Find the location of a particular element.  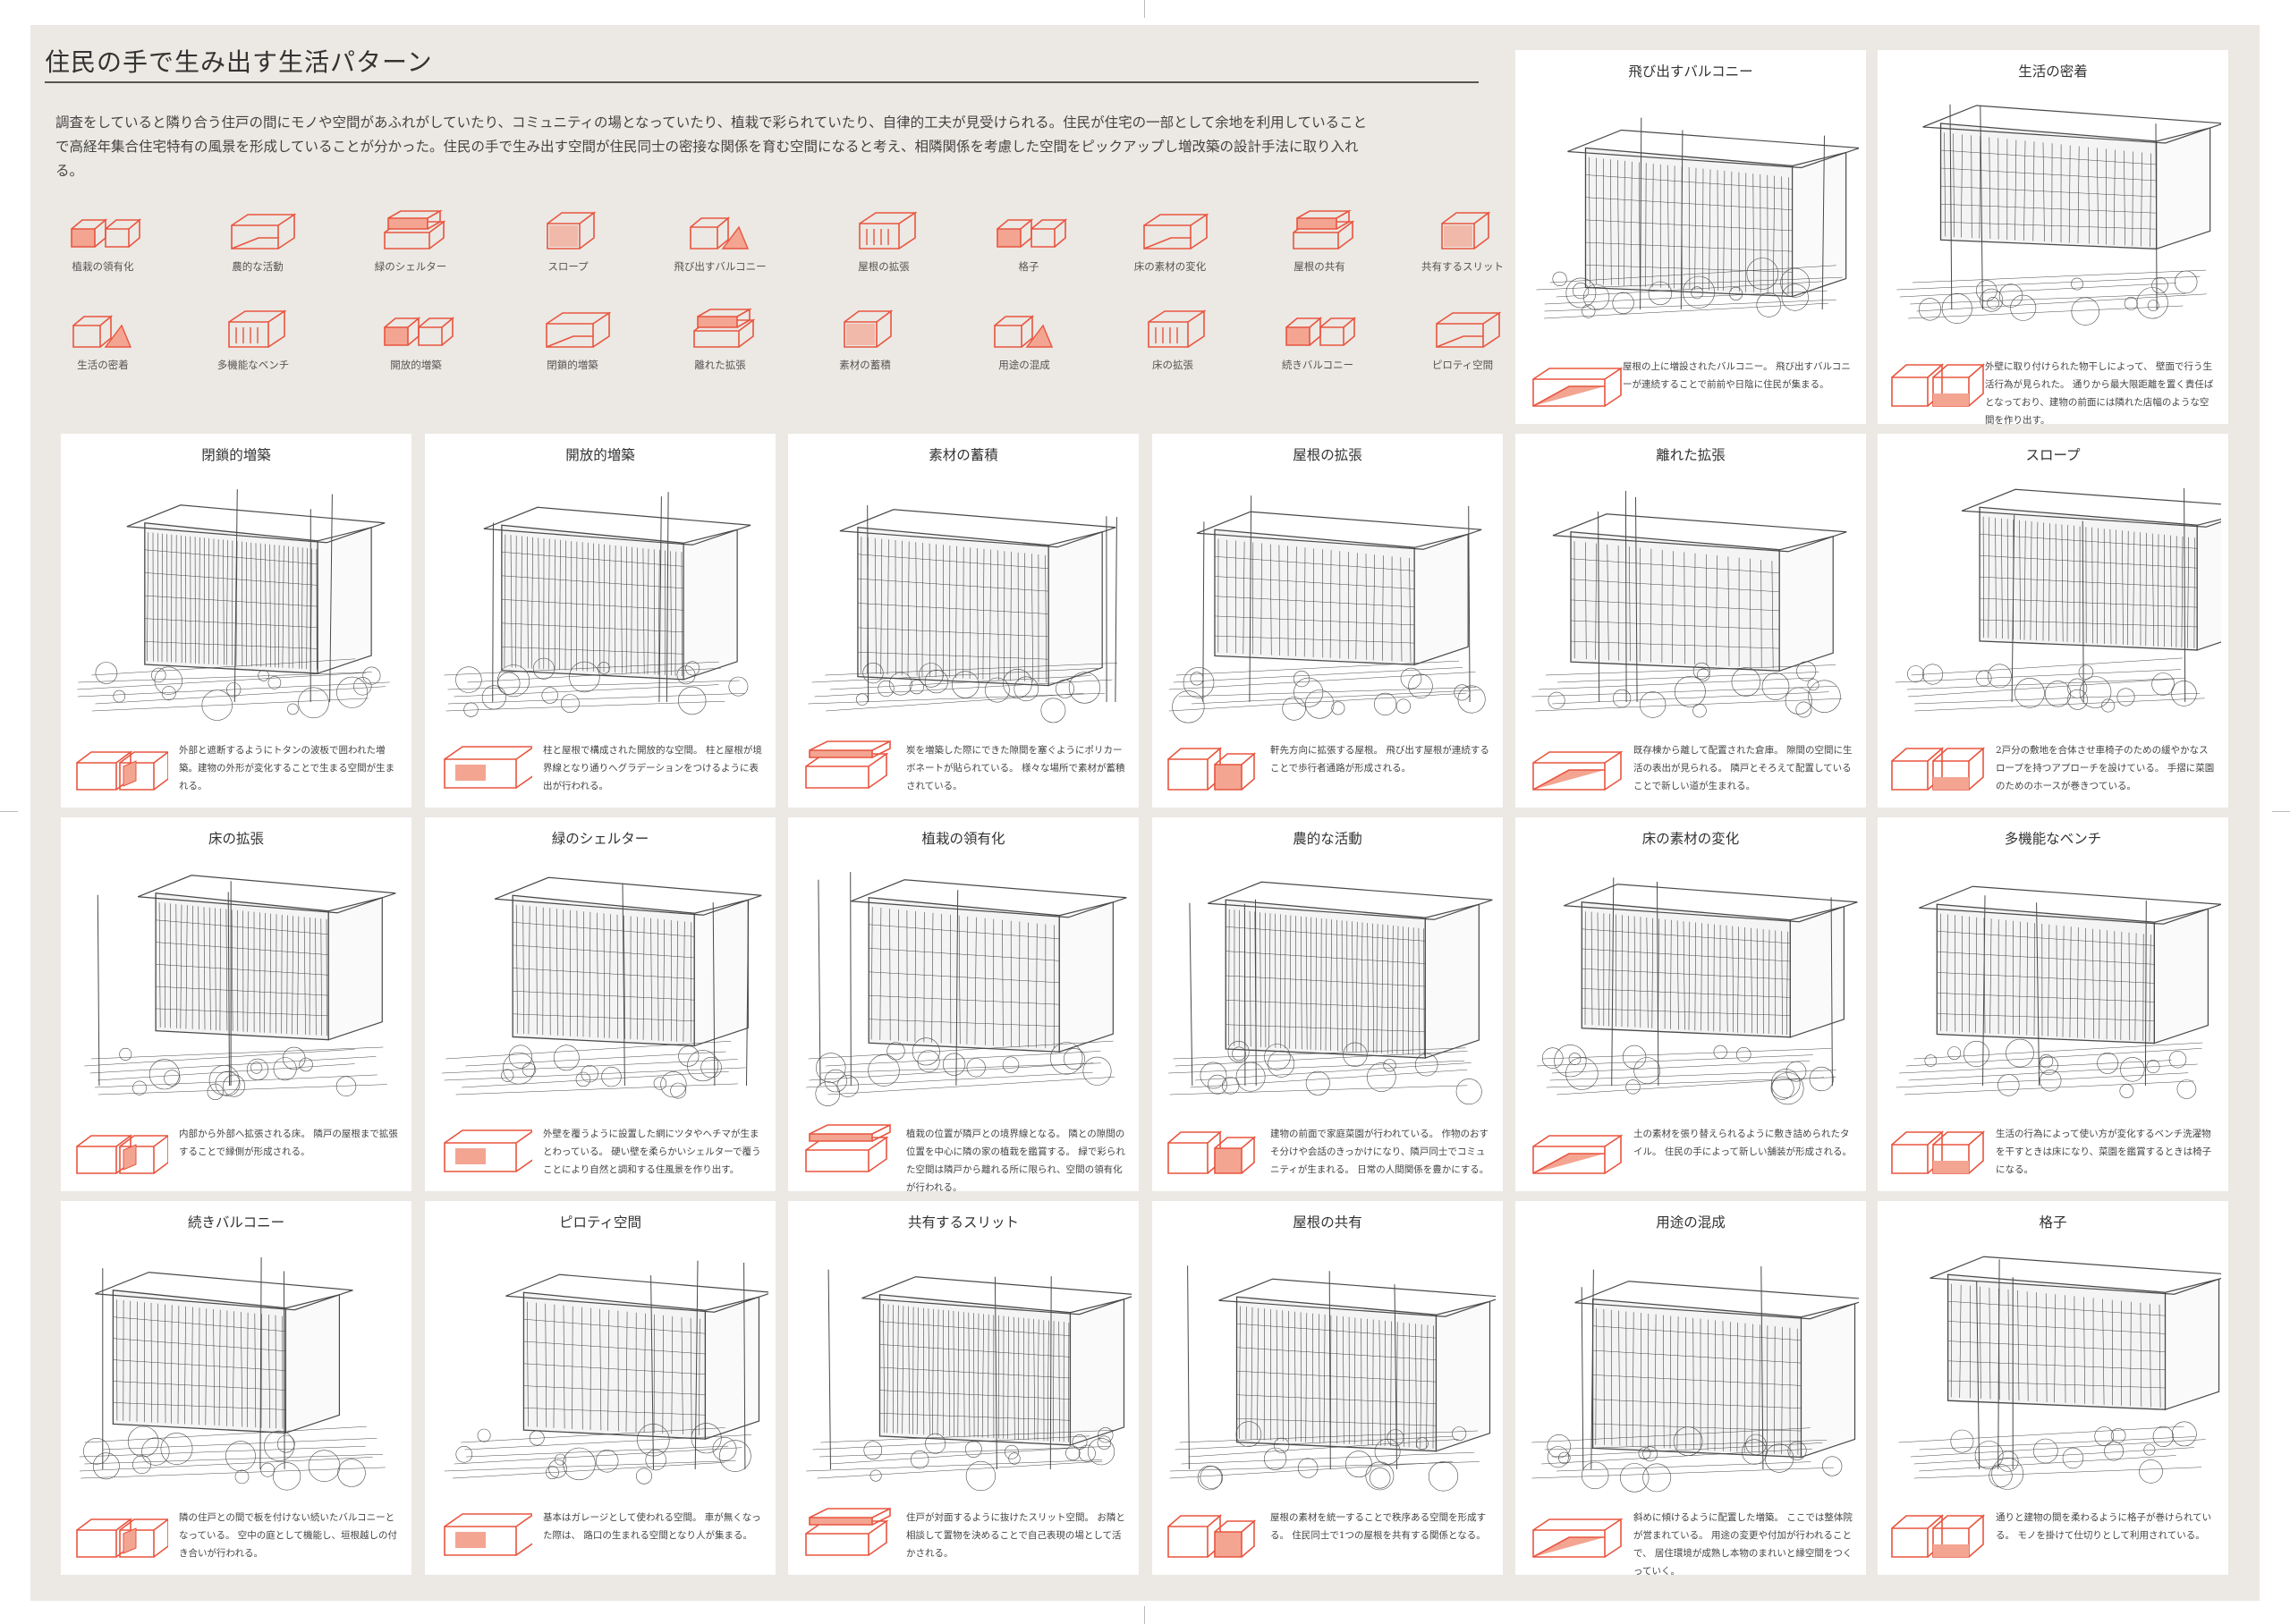

legend-label: ピロティ空間 is located at coordinates (1462, 365).